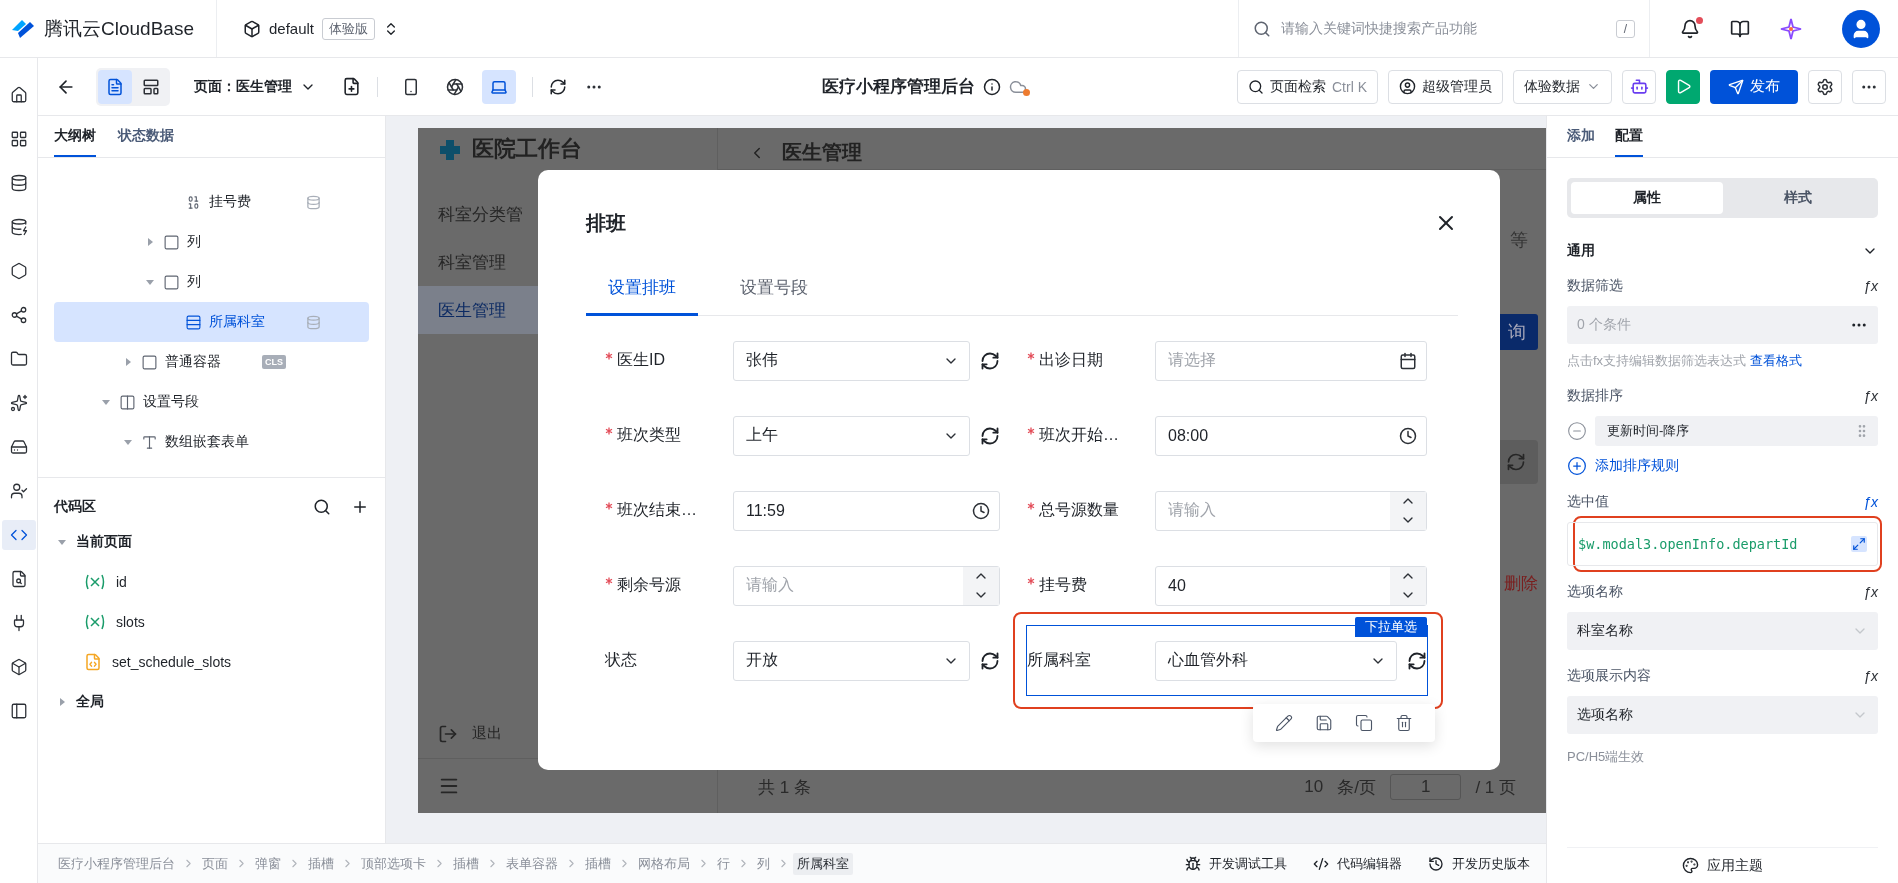  What do you see at coordinates (1324, 723) in the screenshot?
I see `save-icon` at bounding box center [1324, 723].